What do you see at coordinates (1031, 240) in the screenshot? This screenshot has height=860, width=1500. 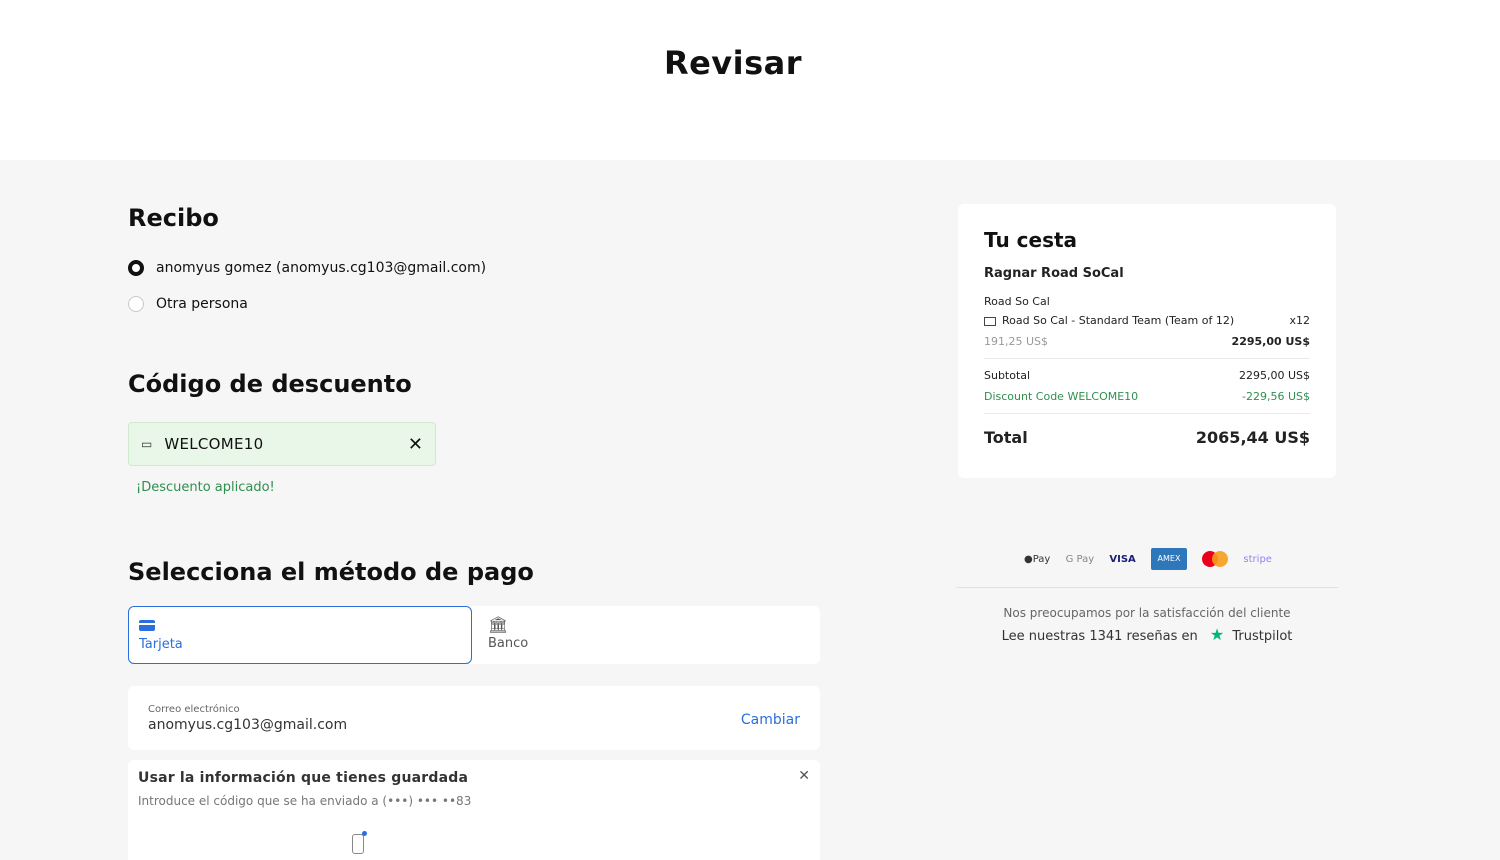 I see `basket-title: Tu cesta` at bounding box center [1031, 240].